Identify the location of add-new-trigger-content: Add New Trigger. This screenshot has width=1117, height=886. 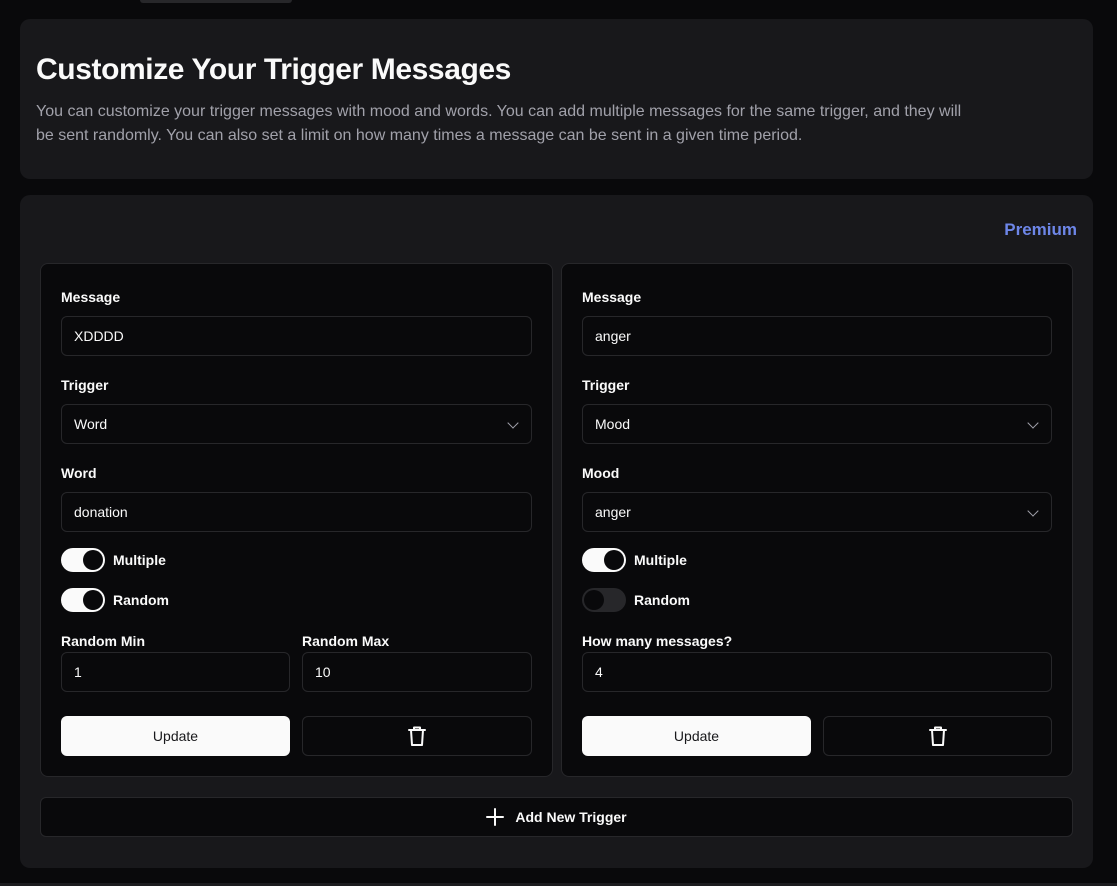
(556, 817).